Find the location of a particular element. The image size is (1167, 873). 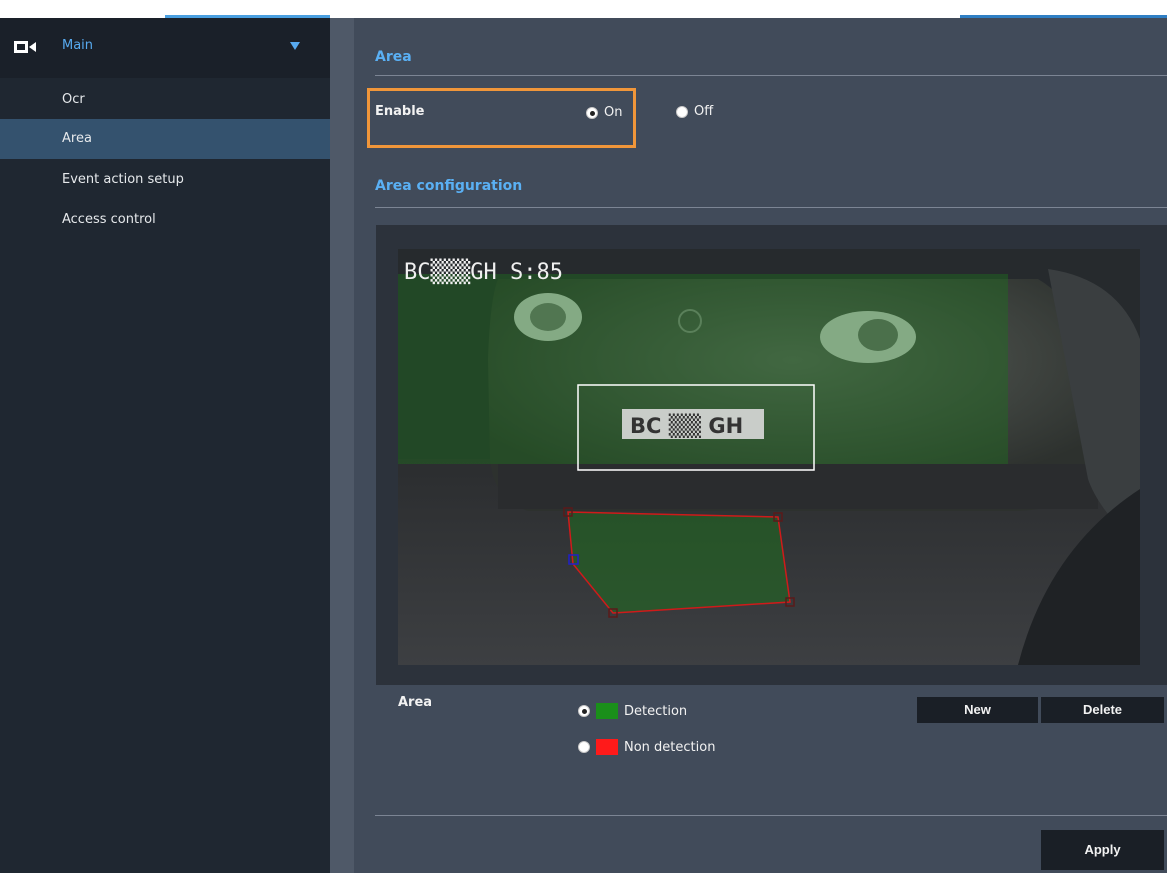

radio-off is located at coordinates (682, 111).